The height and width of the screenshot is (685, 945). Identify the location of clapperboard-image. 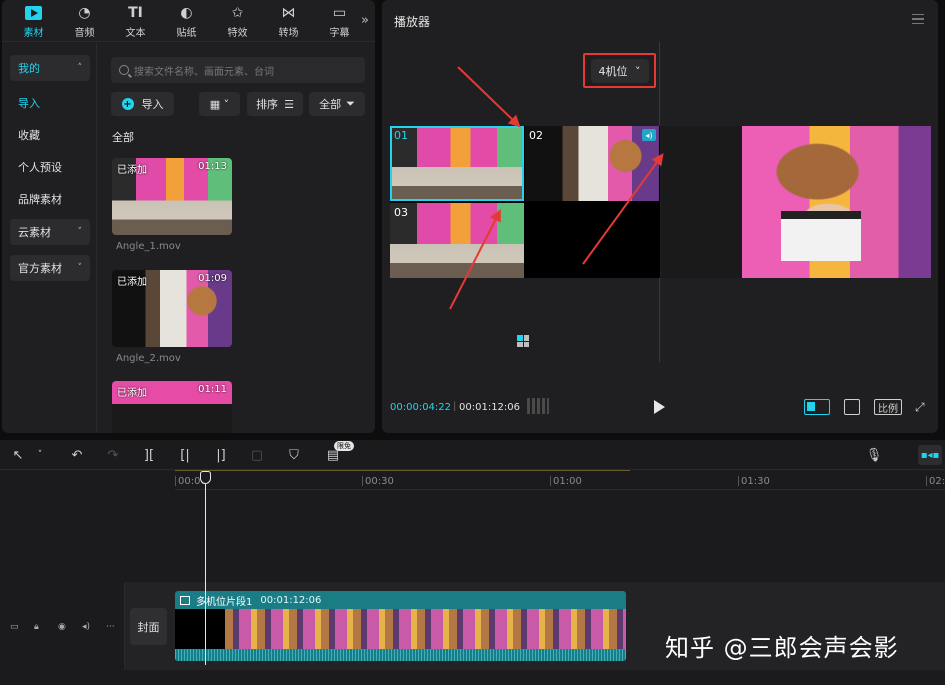
(821, 236).